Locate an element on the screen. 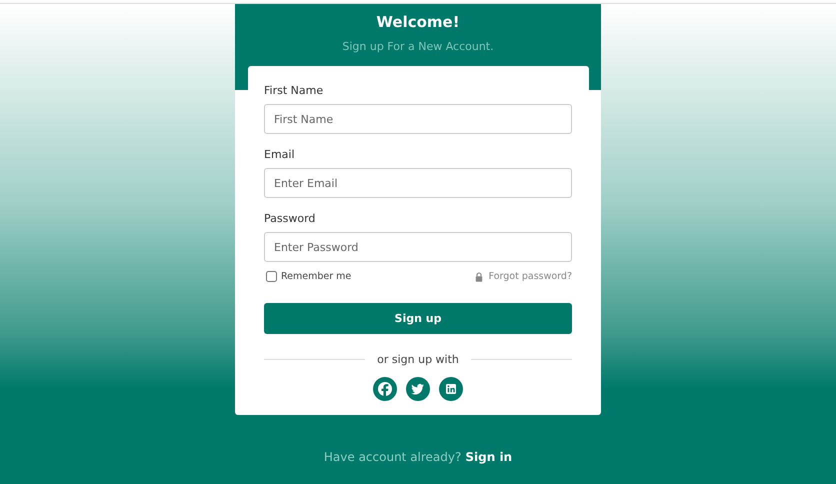  lock-icon is located at coordinates (478, 277).